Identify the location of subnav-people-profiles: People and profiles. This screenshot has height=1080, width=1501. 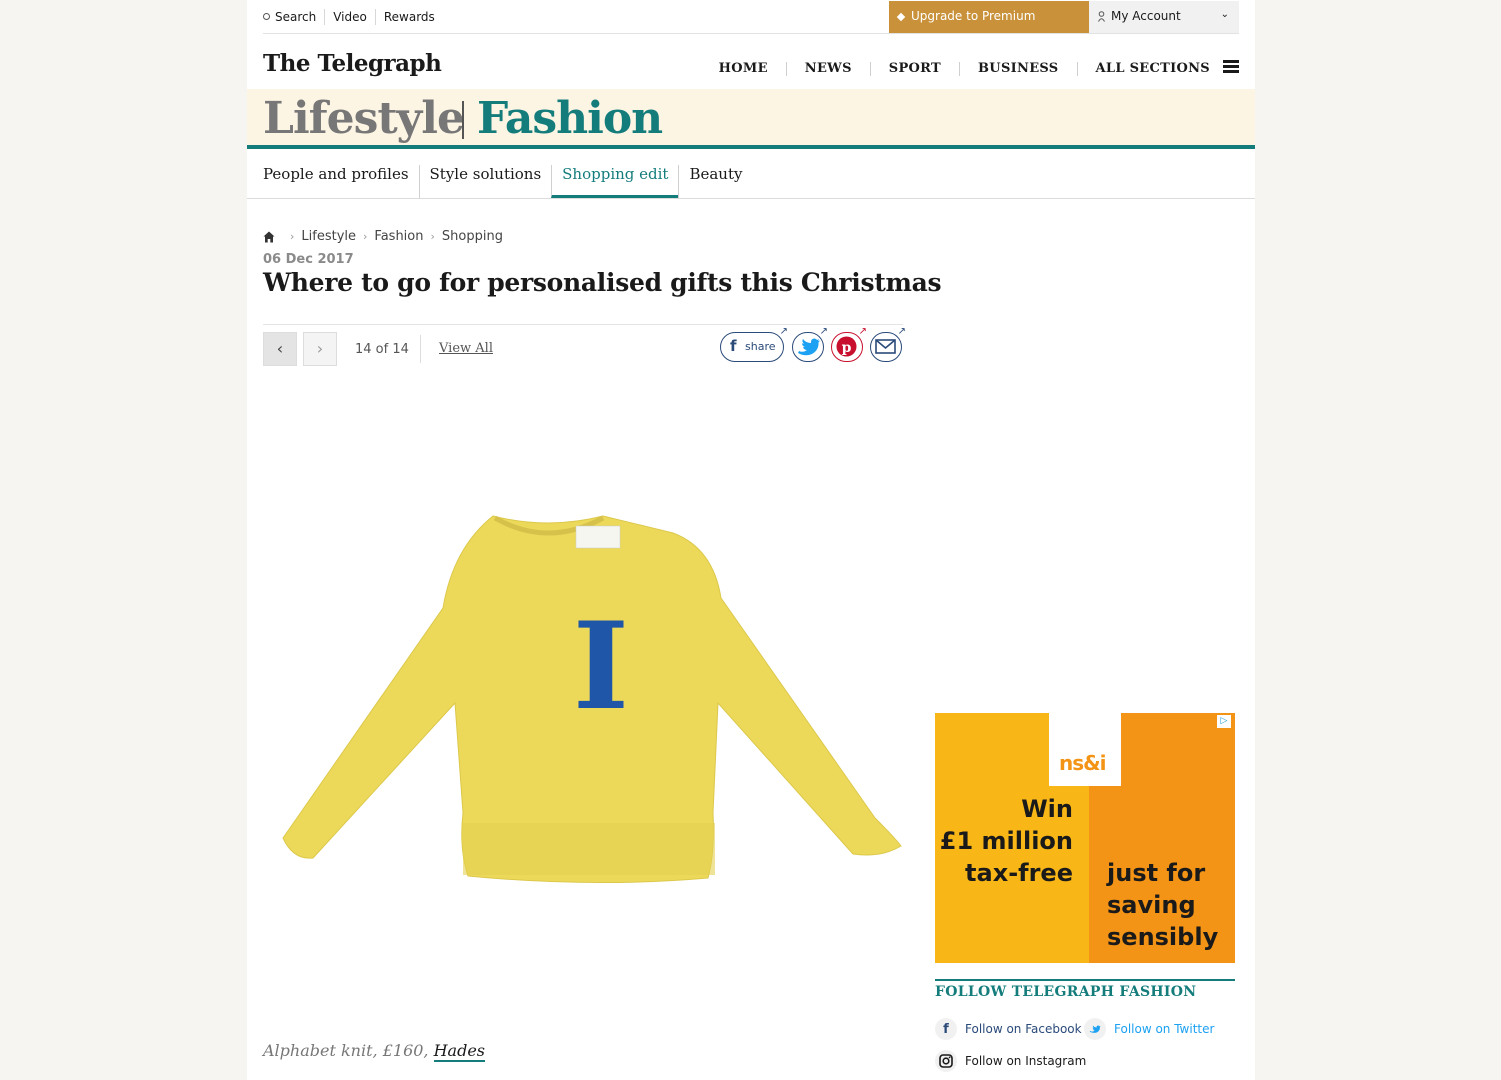
(341, 181).